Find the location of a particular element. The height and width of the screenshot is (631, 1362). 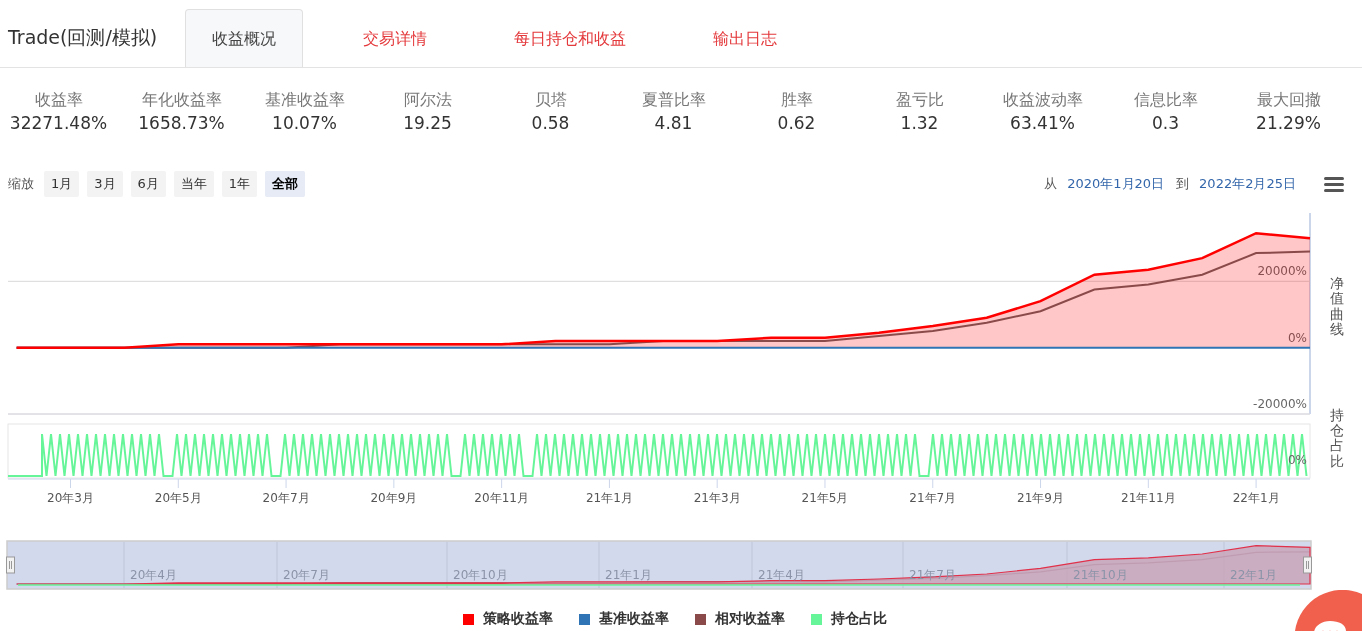

axis-title: 持仓占比 is located at coordinates (1337, 438).